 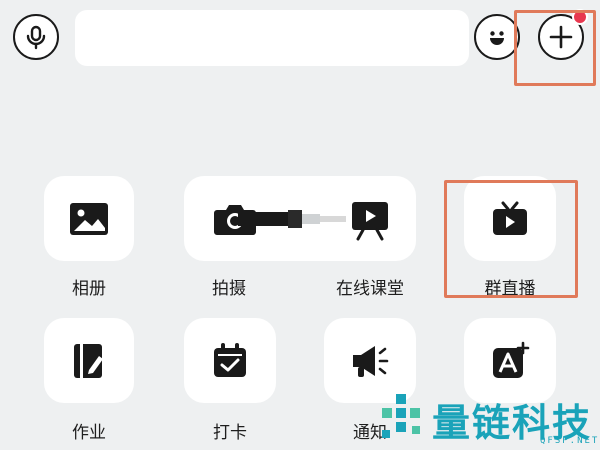 I want to click on panel-label-check-in: 打卡, so click(x=230, y=433).